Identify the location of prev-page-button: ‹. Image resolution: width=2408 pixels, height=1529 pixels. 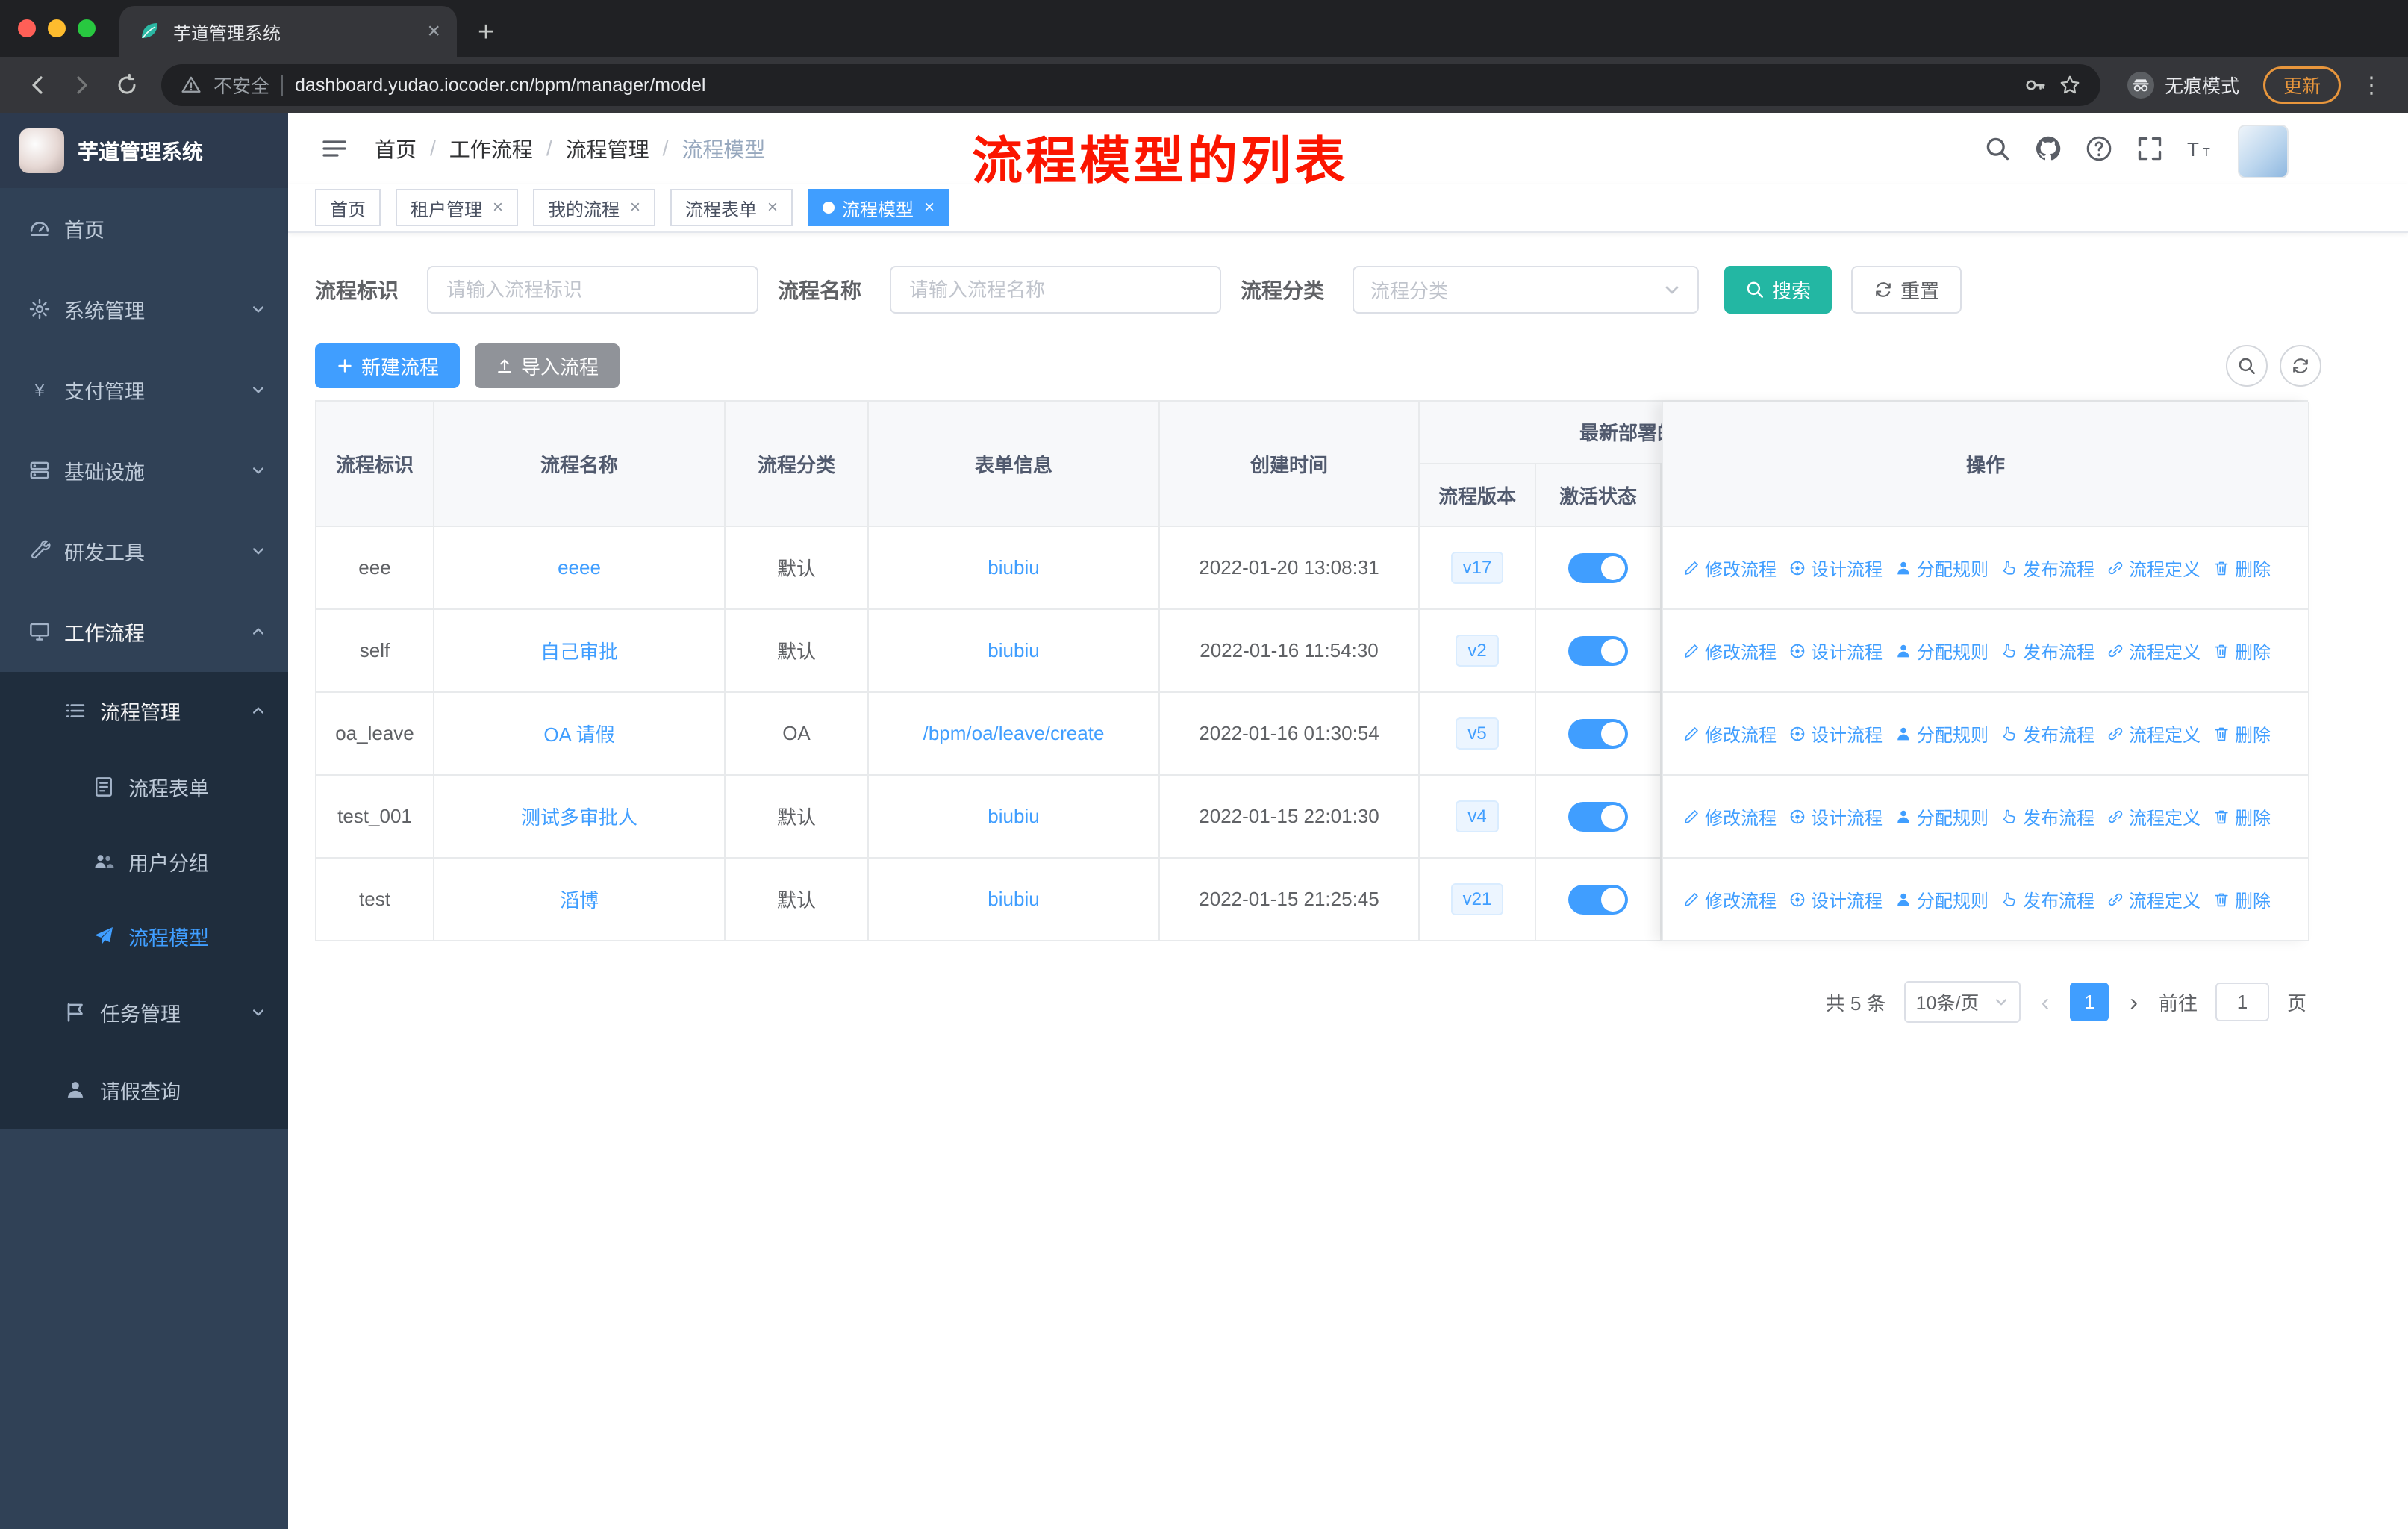
(2046, 1002).